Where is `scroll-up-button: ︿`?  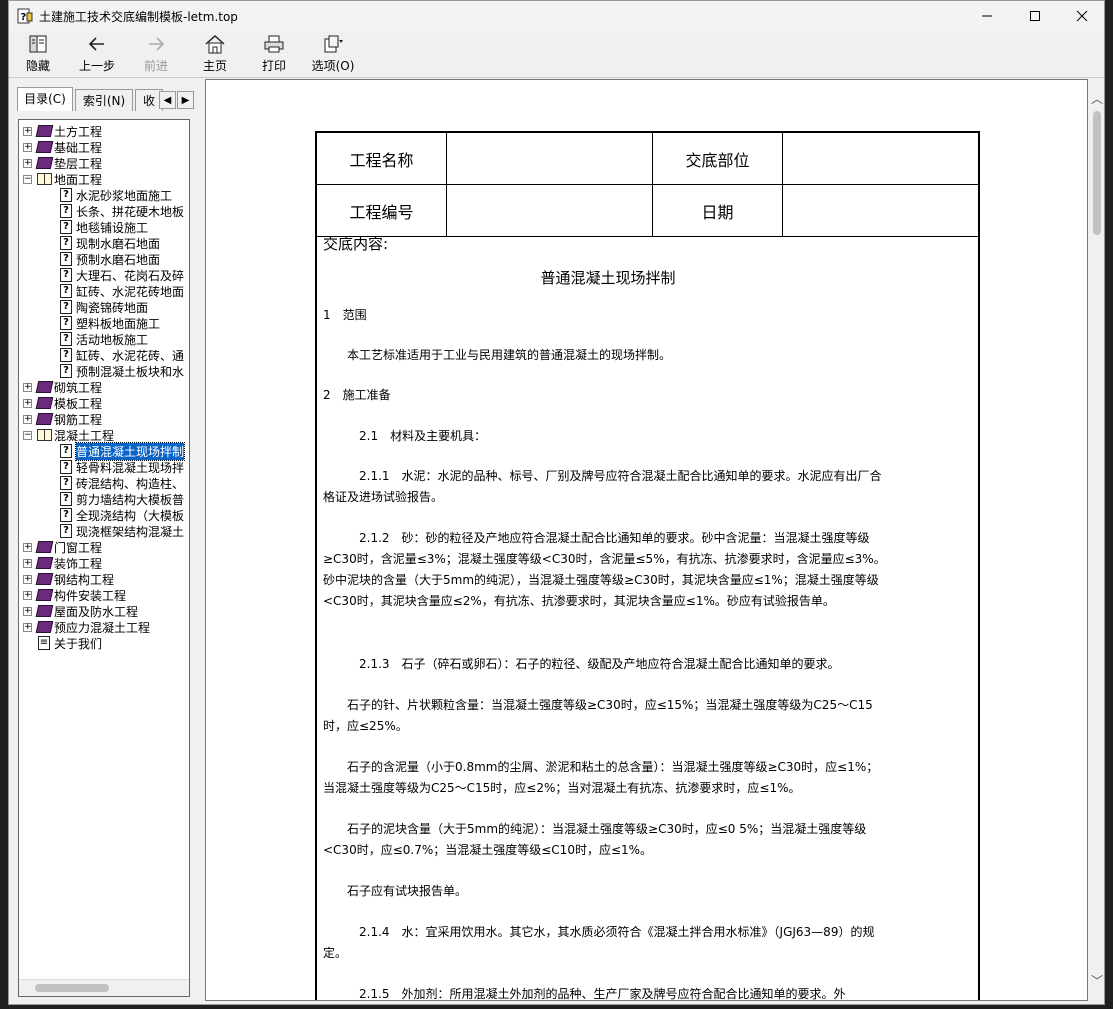
scroll-up-button: ︿ is located at coordinates (1096, 99).